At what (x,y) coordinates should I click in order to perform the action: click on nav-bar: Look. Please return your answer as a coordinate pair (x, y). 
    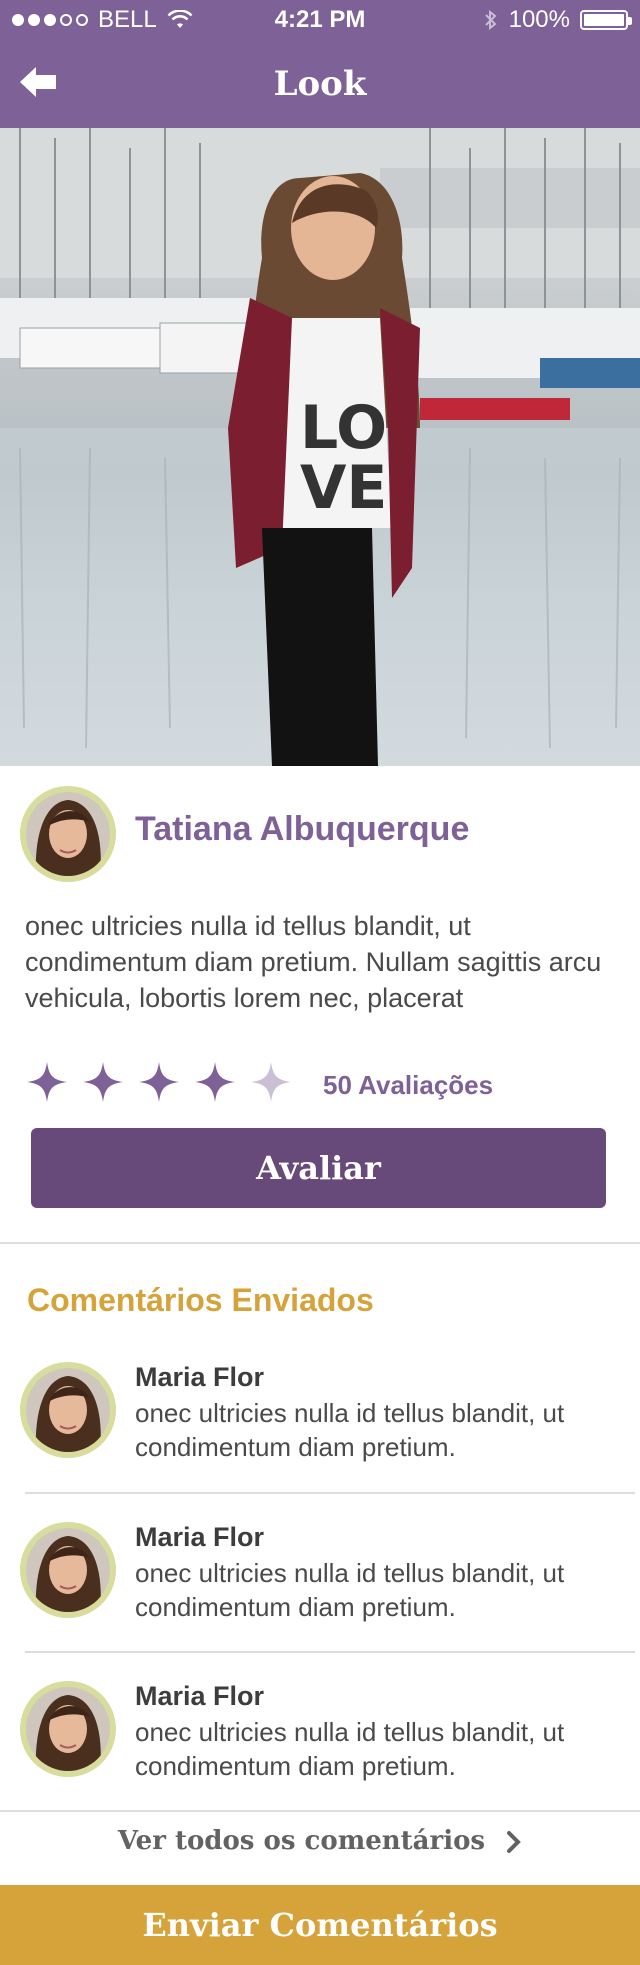
    Looking at the image, I should click on (320, 84).